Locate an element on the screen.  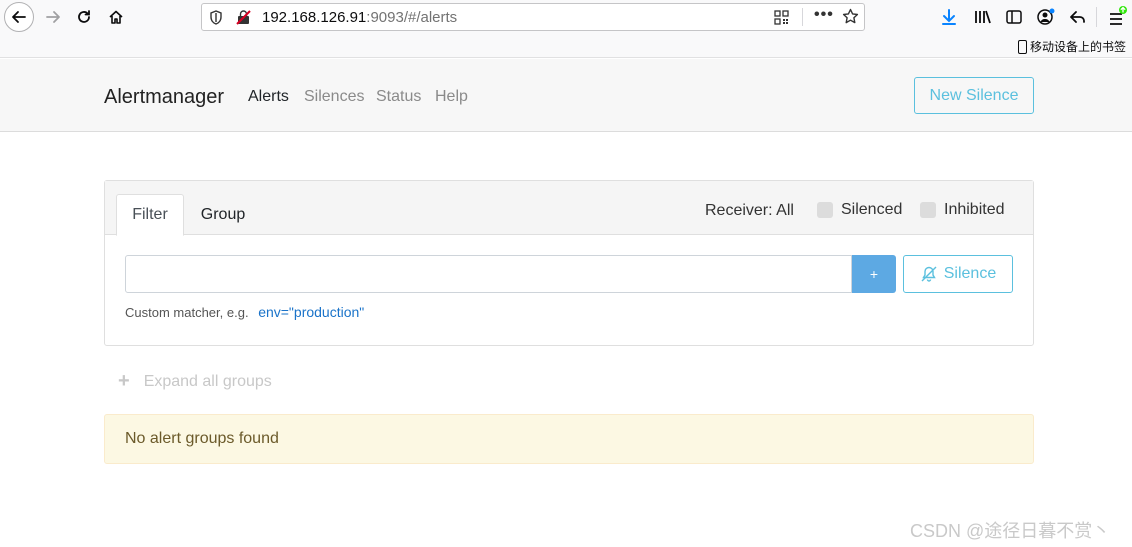
inhibited-label: Inhibited is located at coordinates (974, 209).